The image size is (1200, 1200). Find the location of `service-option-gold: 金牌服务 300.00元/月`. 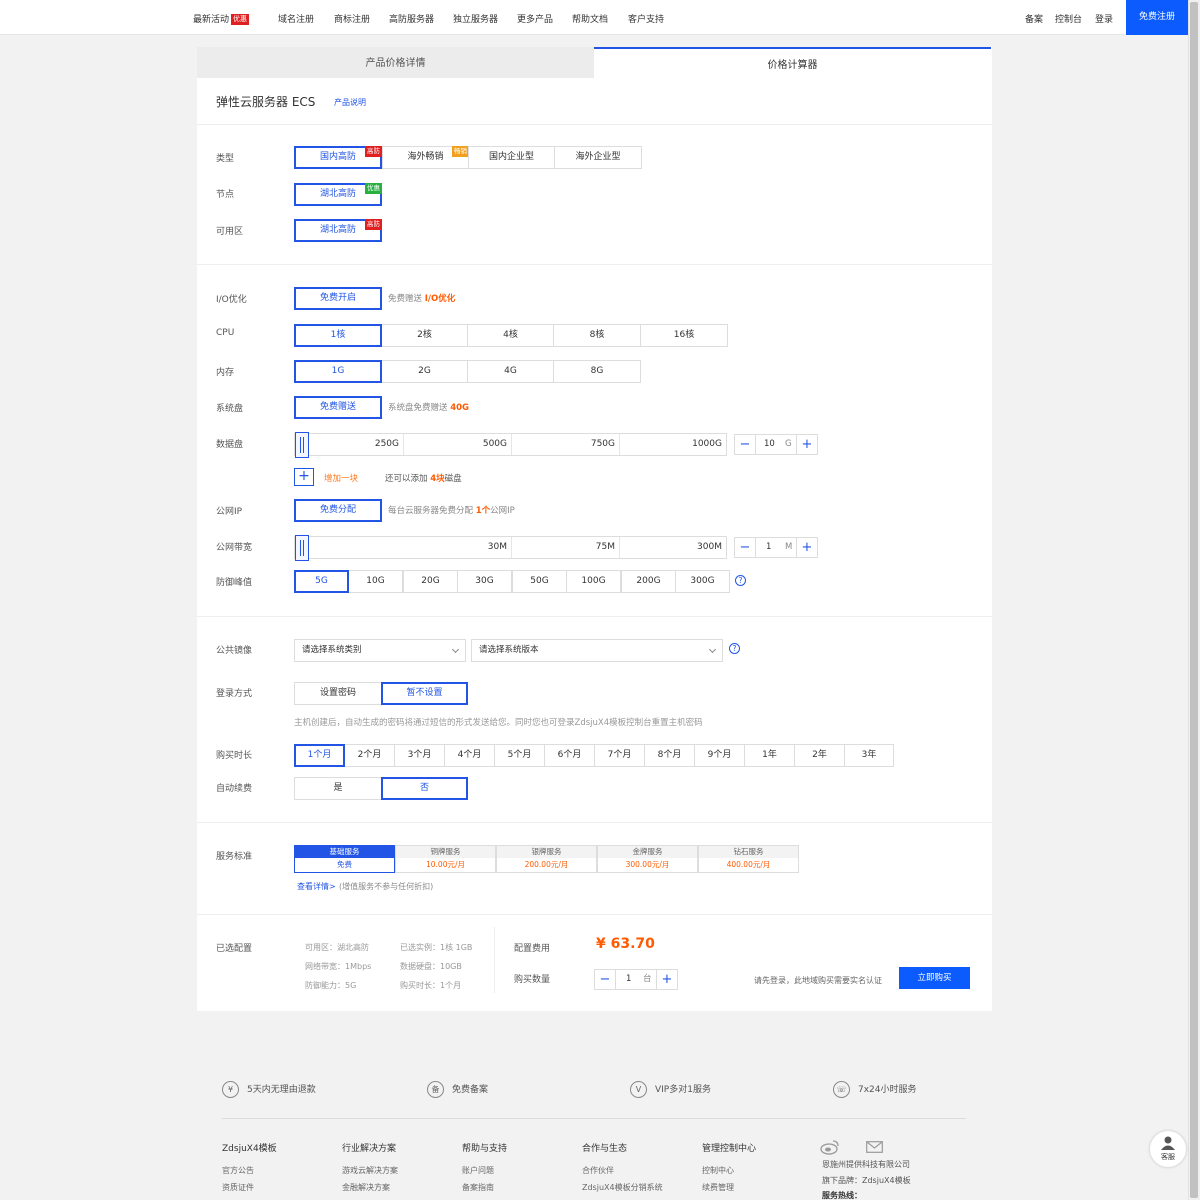

service-option-gold: 金牌服务 300.00元/月 is located at coordinates (647, 859).